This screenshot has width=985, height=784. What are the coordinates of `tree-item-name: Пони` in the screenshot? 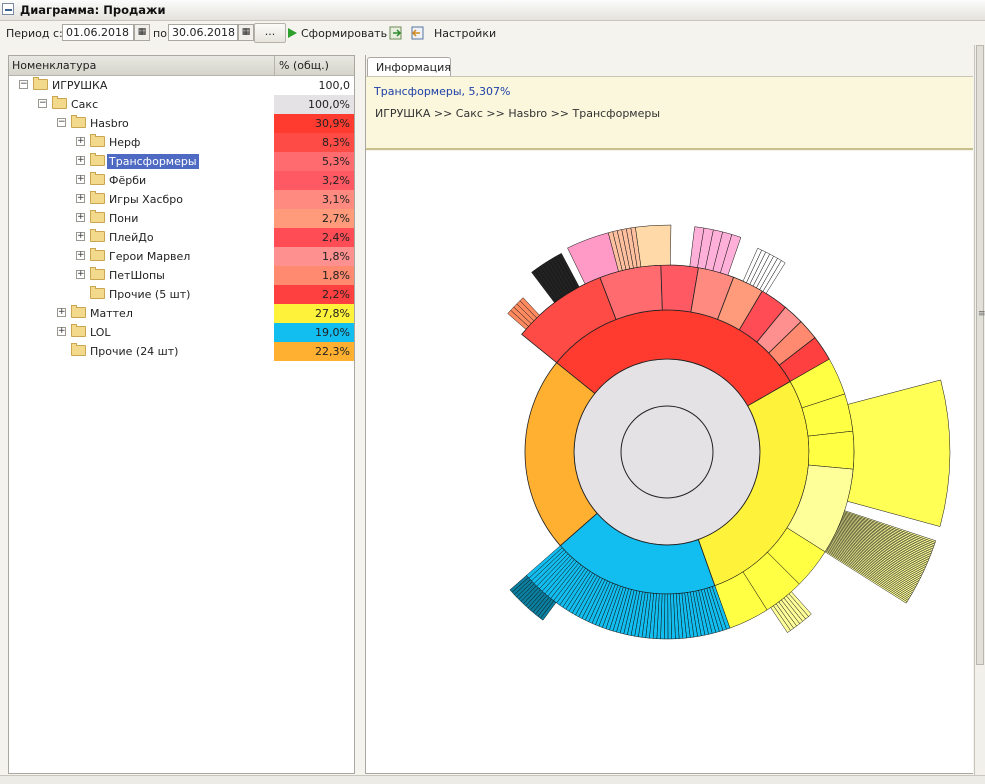 It's located at (123, 218).